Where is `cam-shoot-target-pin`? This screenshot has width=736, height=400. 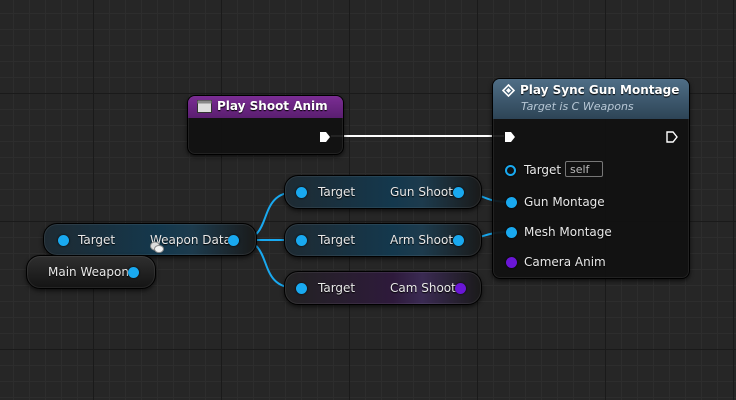 cam-shoot-target-pin is located at coordinates (301, 288).